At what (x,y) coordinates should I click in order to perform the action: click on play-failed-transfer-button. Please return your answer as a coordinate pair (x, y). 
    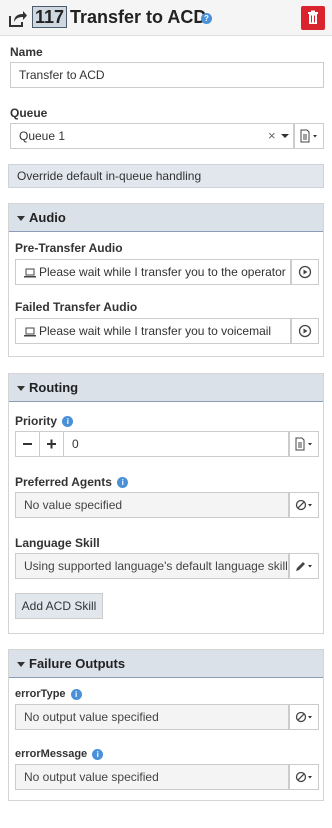
    Looking at the image, I should click on (305, 331).